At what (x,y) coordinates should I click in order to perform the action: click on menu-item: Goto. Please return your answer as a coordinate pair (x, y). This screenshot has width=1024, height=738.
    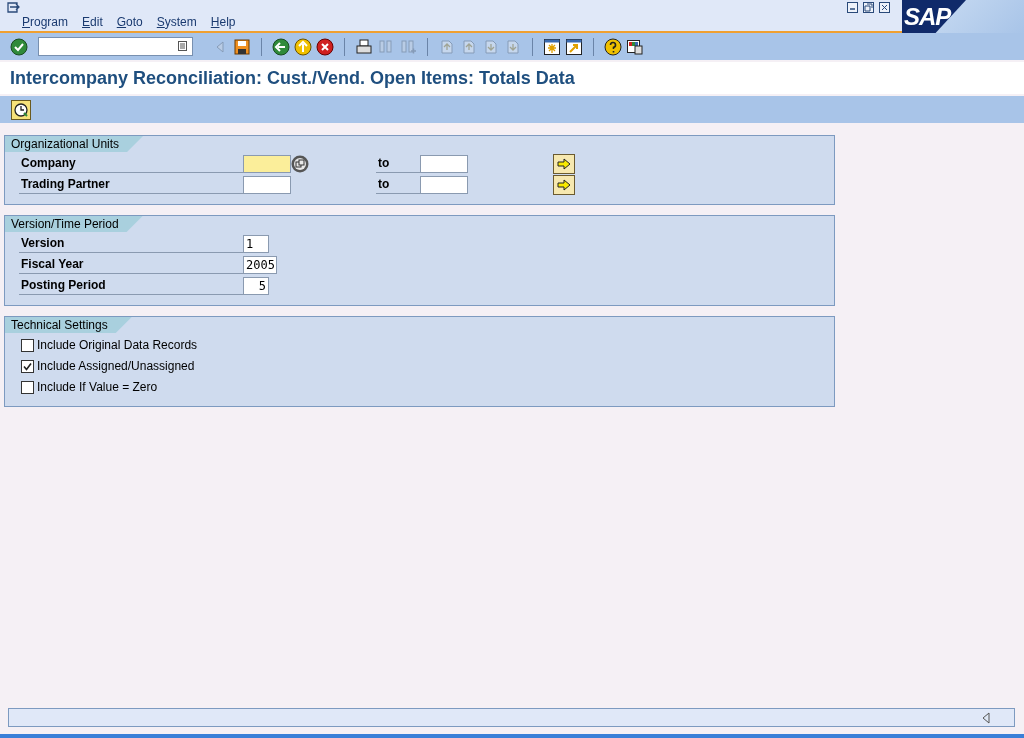
    Looking at the image, I should click on (129, 22).